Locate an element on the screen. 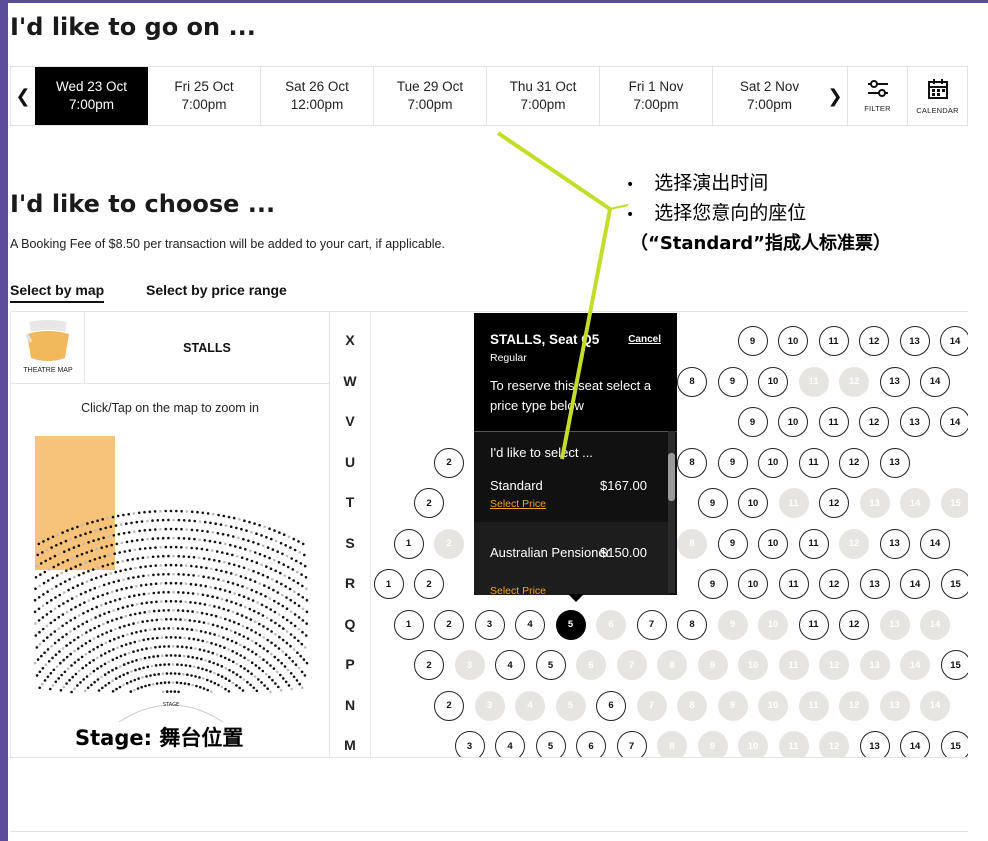 The image size is (988, 841). seat-R15: 15 is located at coordinates (954, 584).